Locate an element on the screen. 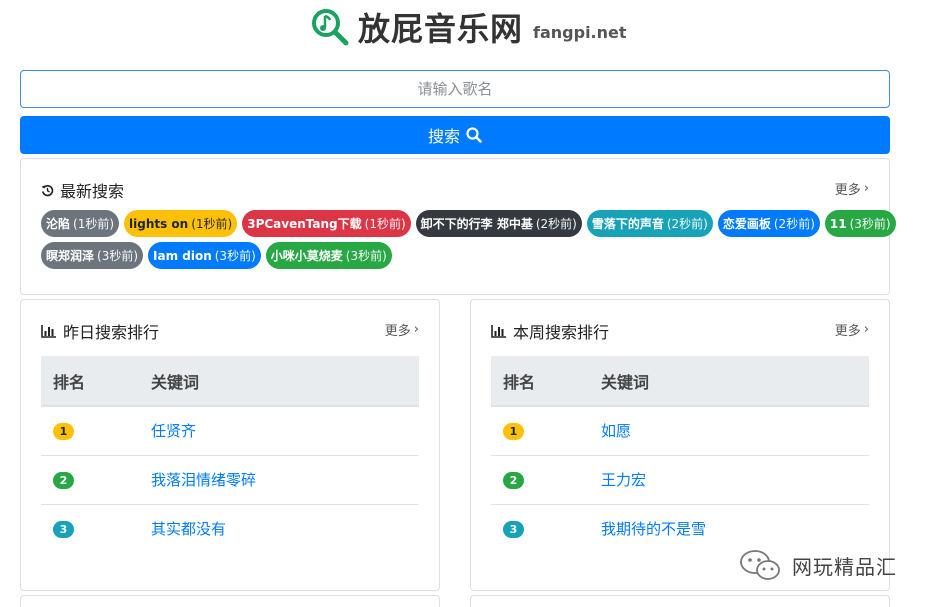  recent-tag-keyword: Iam dion is located at coordinates (182, 255).